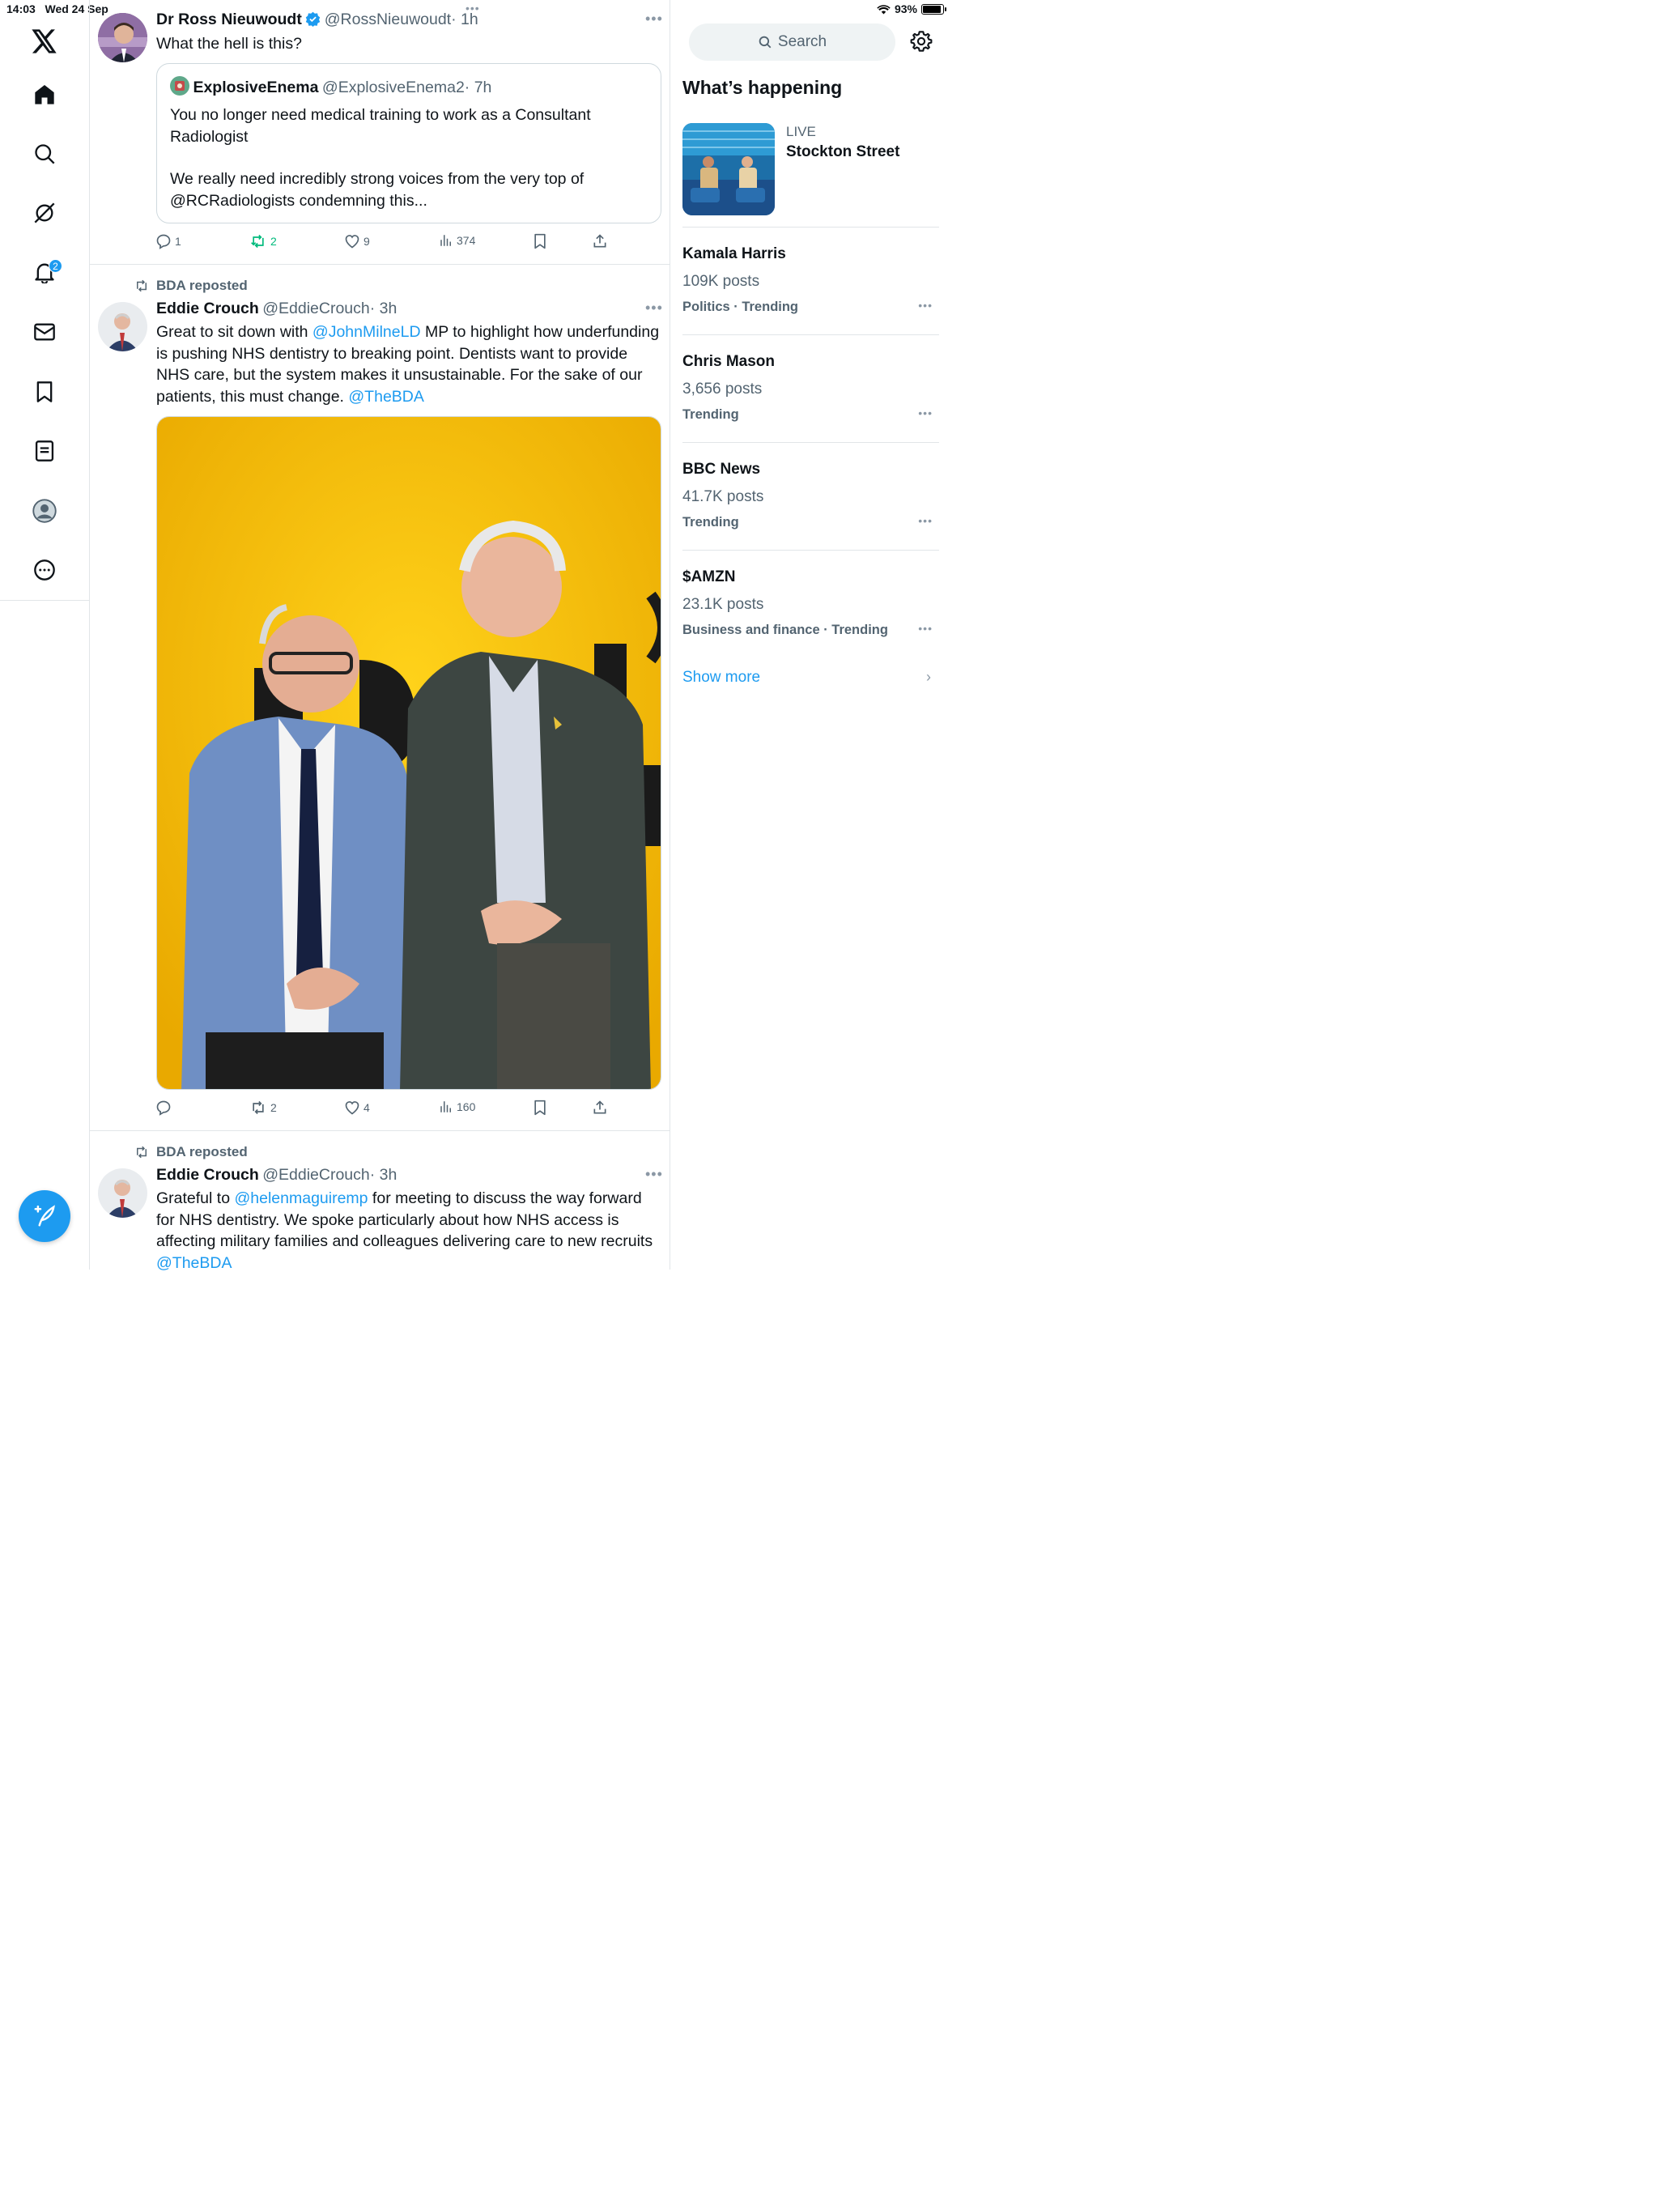 The image size is (1658, 2212). What do you see at coordinates (357, 241) in the screenshot?
I see `like-button: 9` at bounding box center [357, 241].